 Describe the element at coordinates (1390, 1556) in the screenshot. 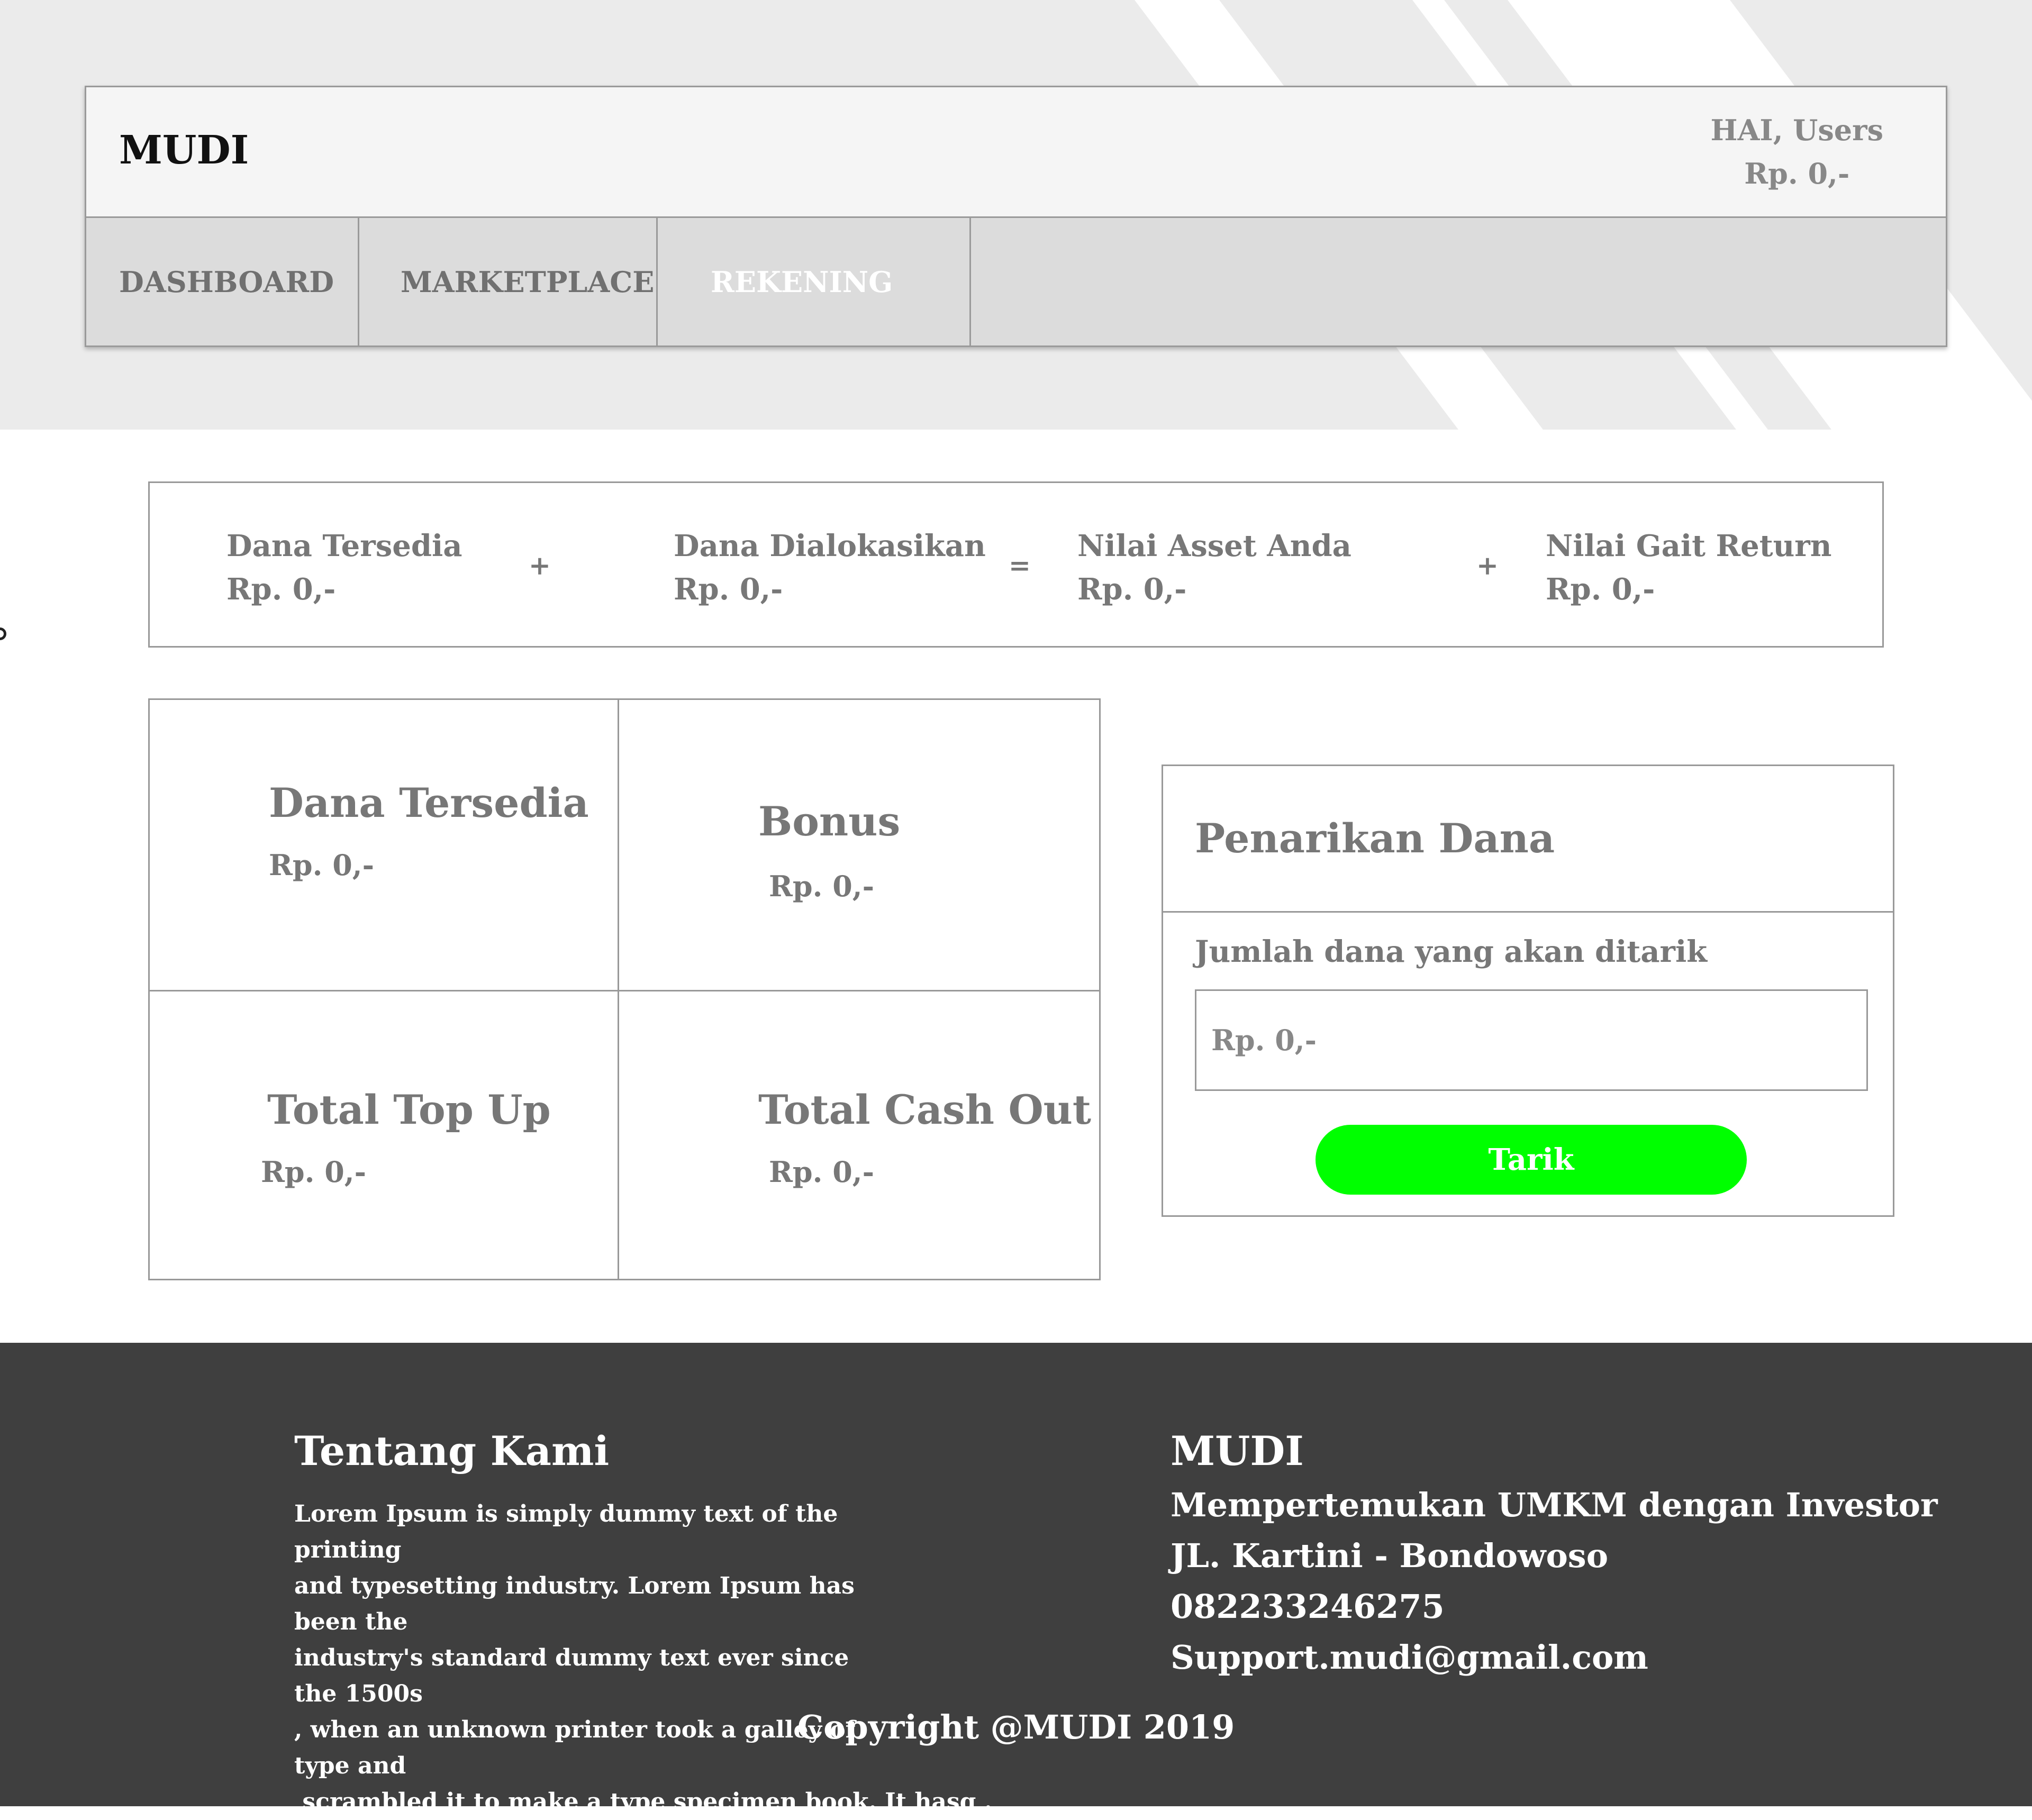

I see `footer-address: JL. Kartini - Bondowoso` at that location.